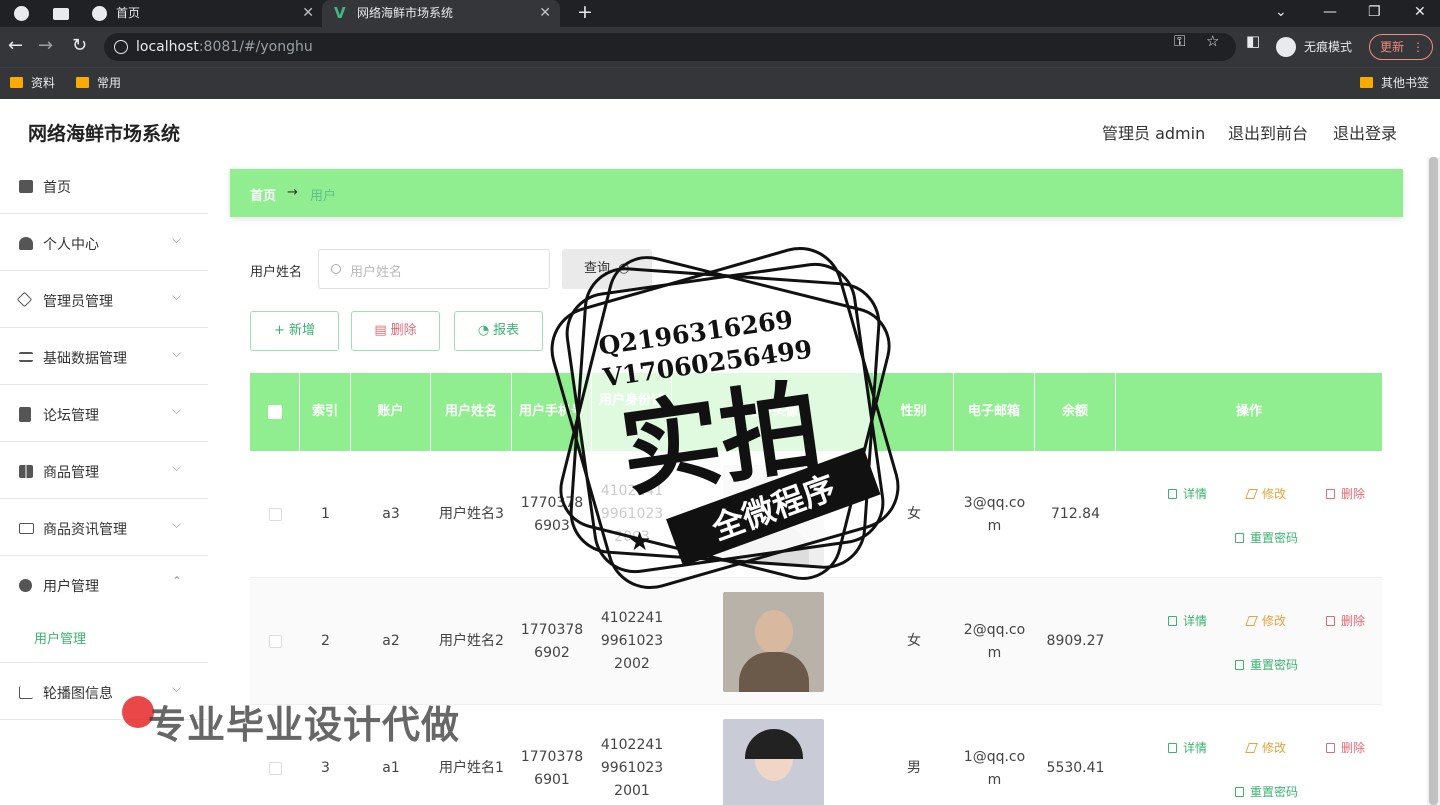  What do you see at coordinates (224, 47) in the screenshot?
I see `url-text: localhost:8081/#/yonghu` at bounding box center [224, 47].